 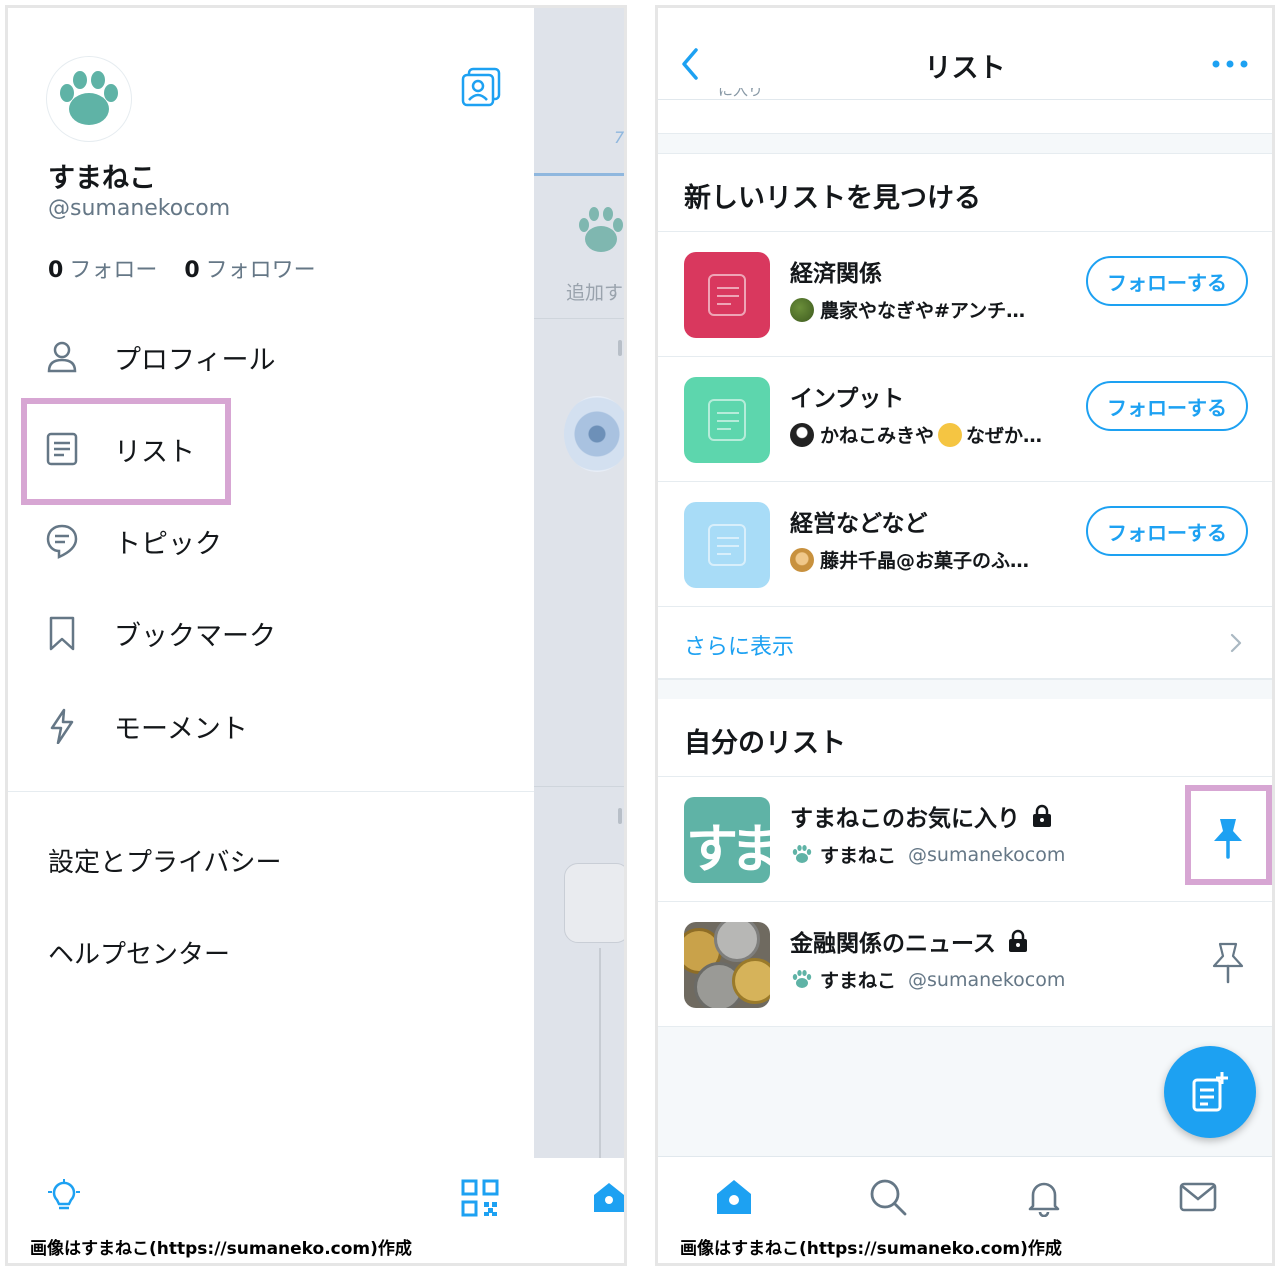 I want to click on list-highlight-box, so click(x=126, y=451).